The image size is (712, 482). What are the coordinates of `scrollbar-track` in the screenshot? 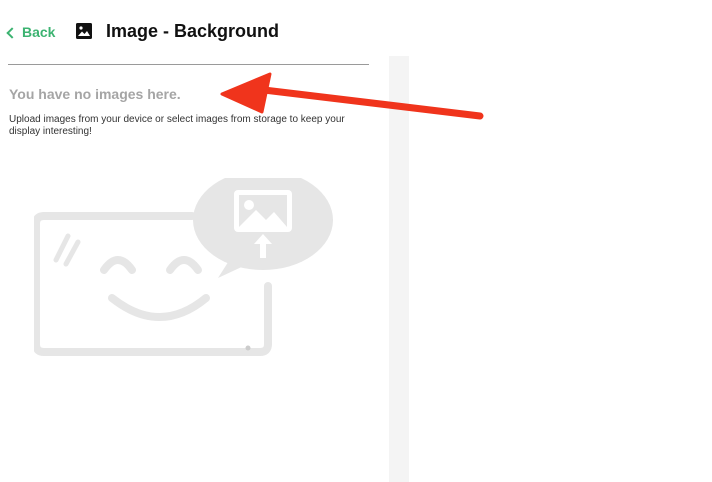 It's located at (399, 269).